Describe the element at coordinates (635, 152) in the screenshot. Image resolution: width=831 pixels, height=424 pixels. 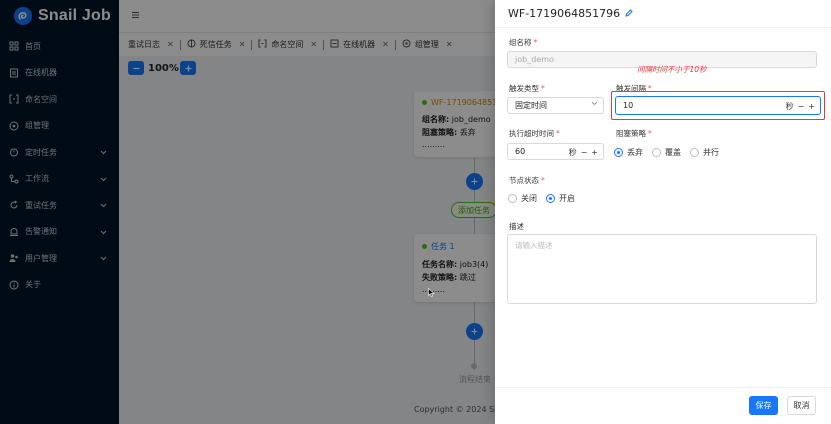
I see `radio-label: 丢弃` at that location.